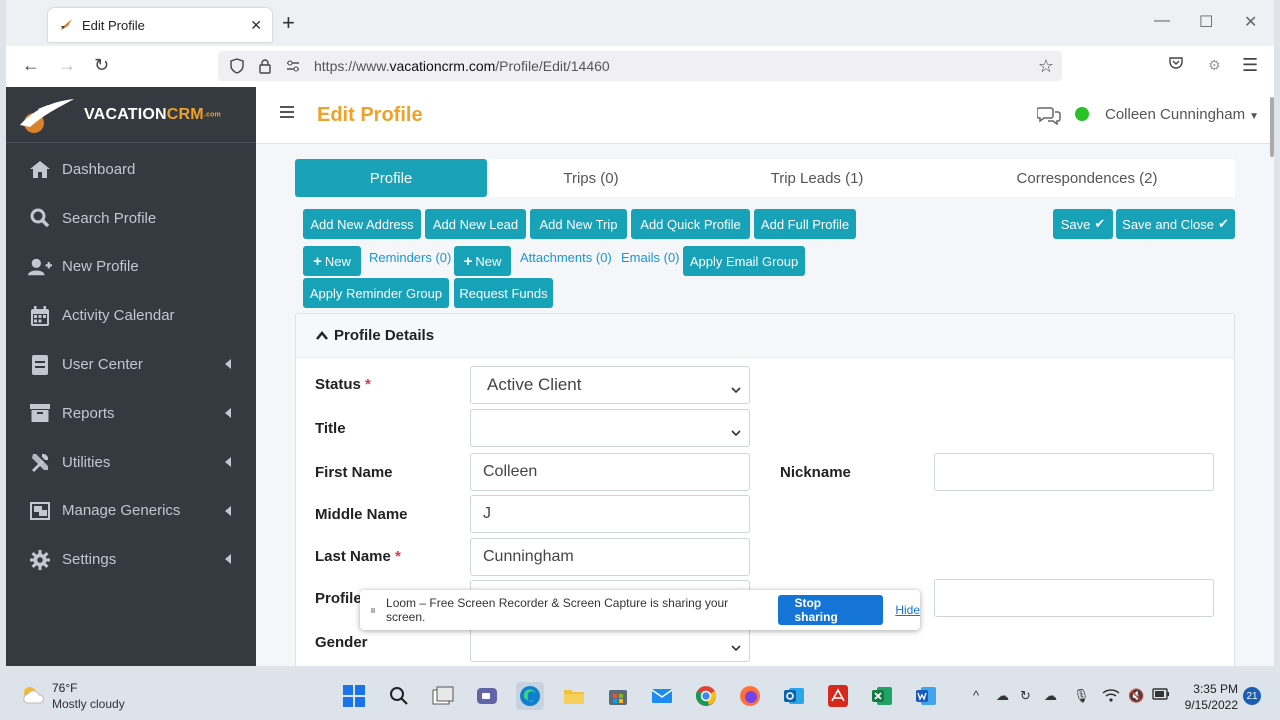 The height and width of the screenshot is (720, 1280). I want to click on title-select, so click(610, 428).